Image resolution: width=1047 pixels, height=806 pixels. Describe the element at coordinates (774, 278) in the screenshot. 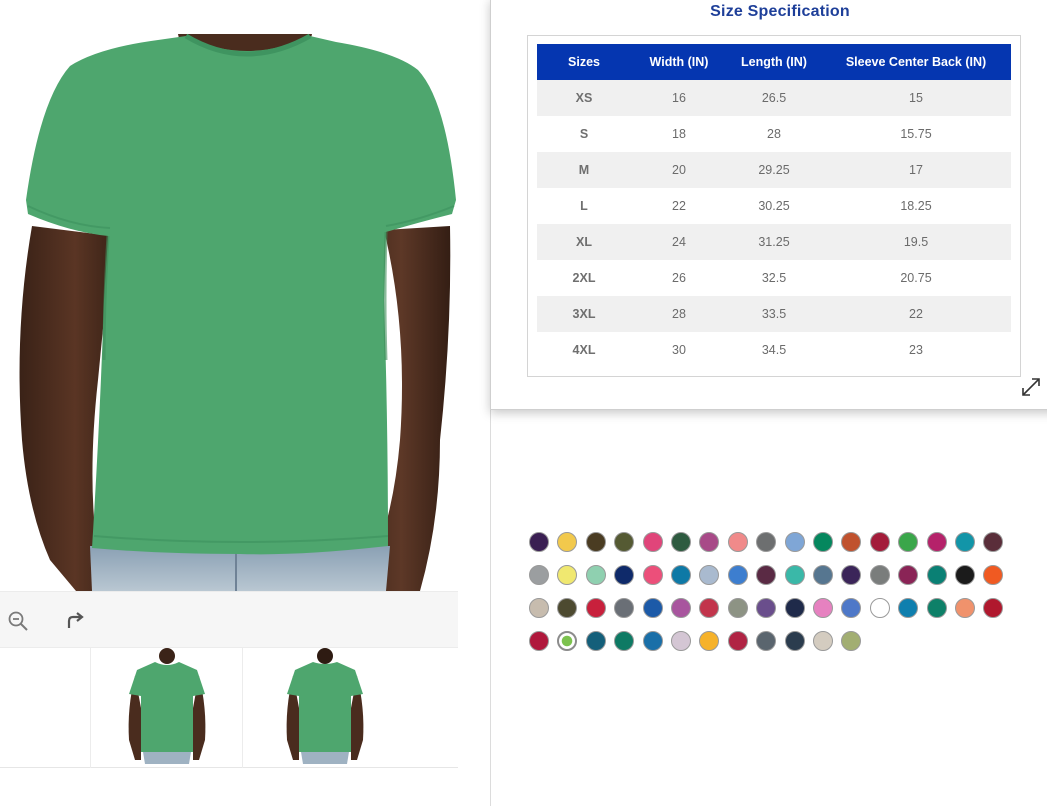

I see `table-row: 2XL 26 32.5 20.75` at that location.